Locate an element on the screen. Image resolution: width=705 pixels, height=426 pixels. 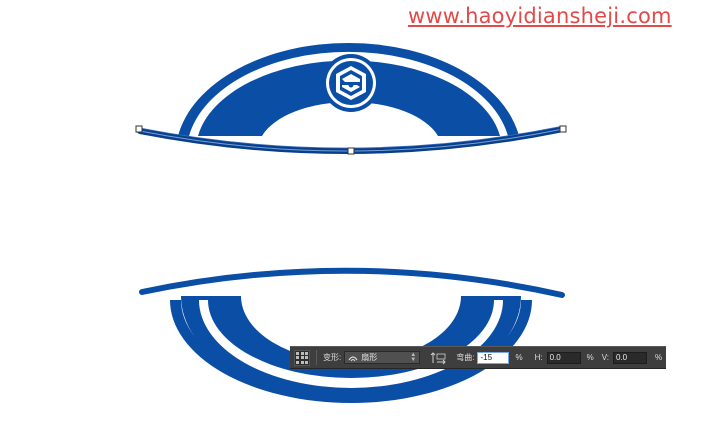
emblem-icon is located at coordinates (351, 83).